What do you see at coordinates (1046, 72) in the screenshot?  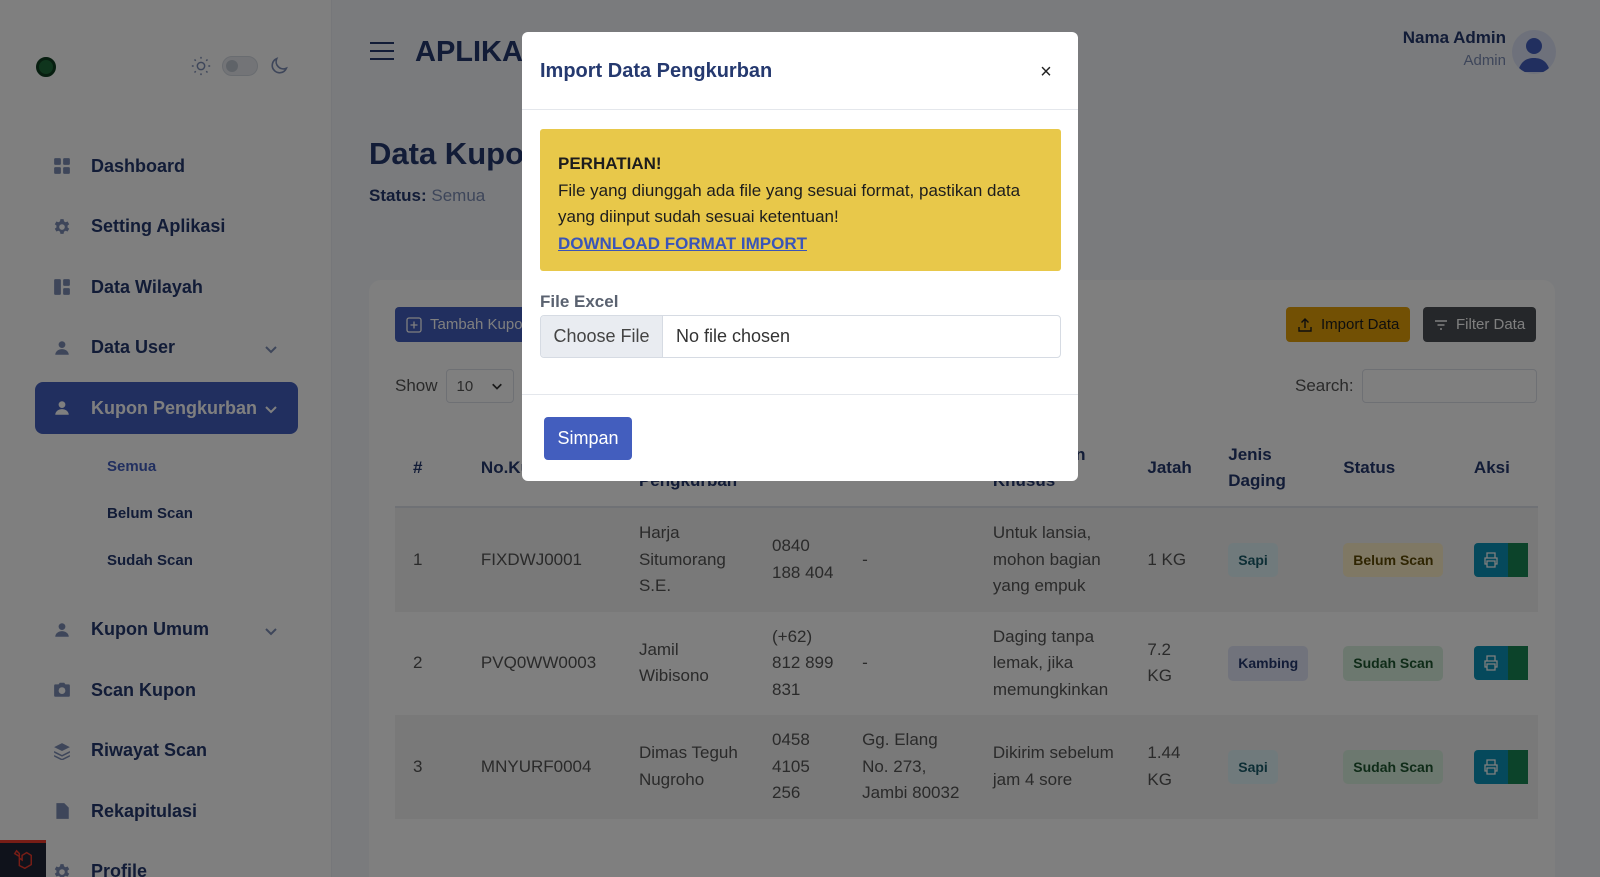 I see `close-icon: ×` at bounding box center [1046, 72].